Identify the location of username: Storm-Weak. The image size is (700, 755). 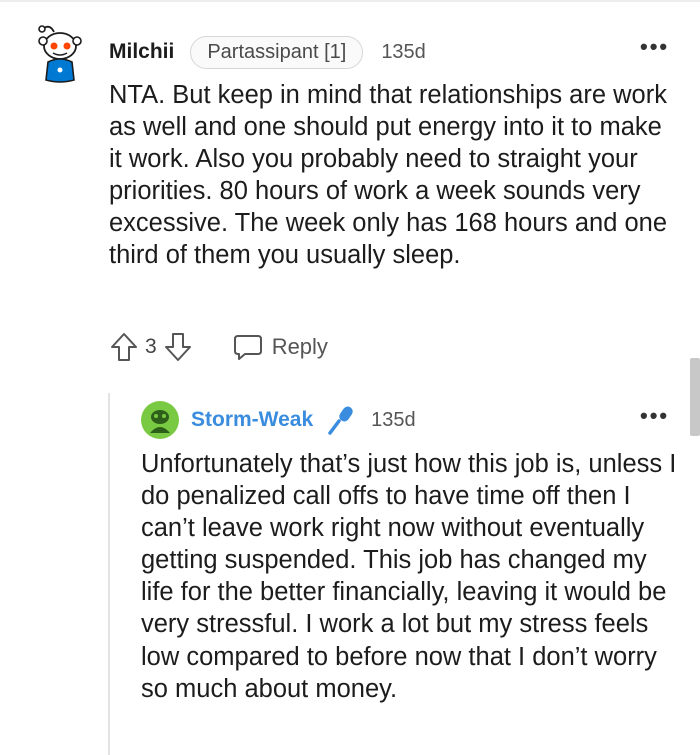
(252, 420).